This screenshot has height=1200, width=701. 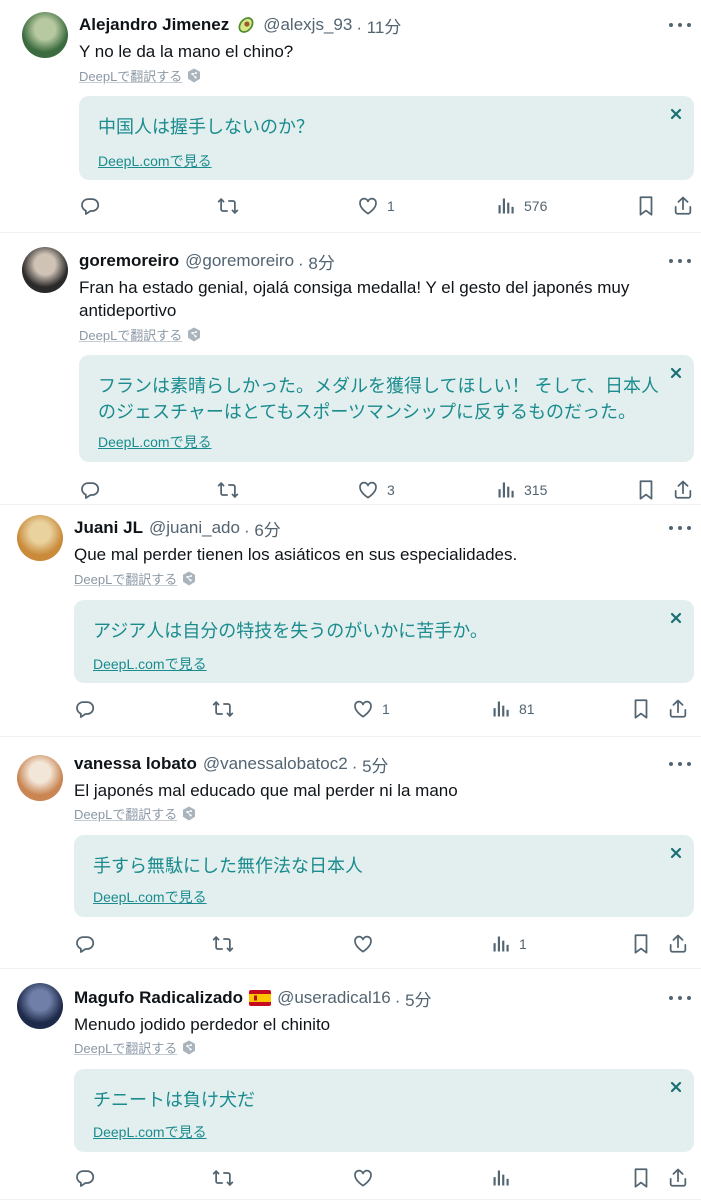 I want to click on display-name: vanessa lobato, so click(x=135, y=764).